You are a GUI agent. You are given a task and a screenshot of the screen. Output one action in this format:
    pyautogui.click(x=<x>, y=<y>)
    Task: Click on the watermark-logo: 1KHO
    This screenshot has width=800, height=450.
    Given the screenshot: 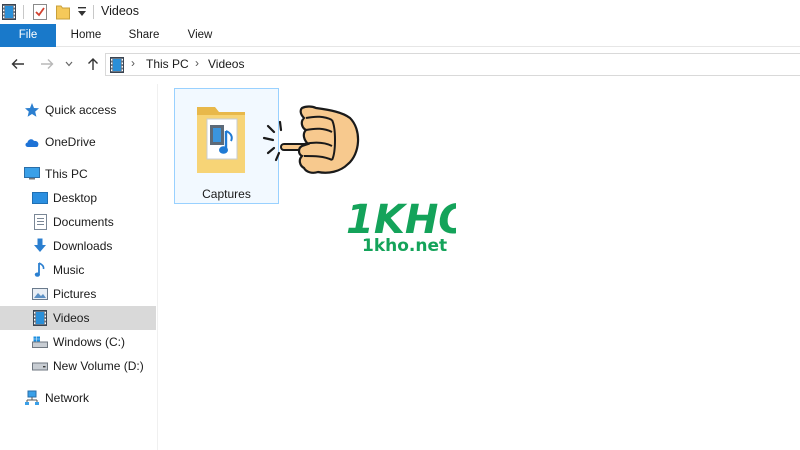 What is the action you would take?
    pyautogui.click(x=409, y=218)
    